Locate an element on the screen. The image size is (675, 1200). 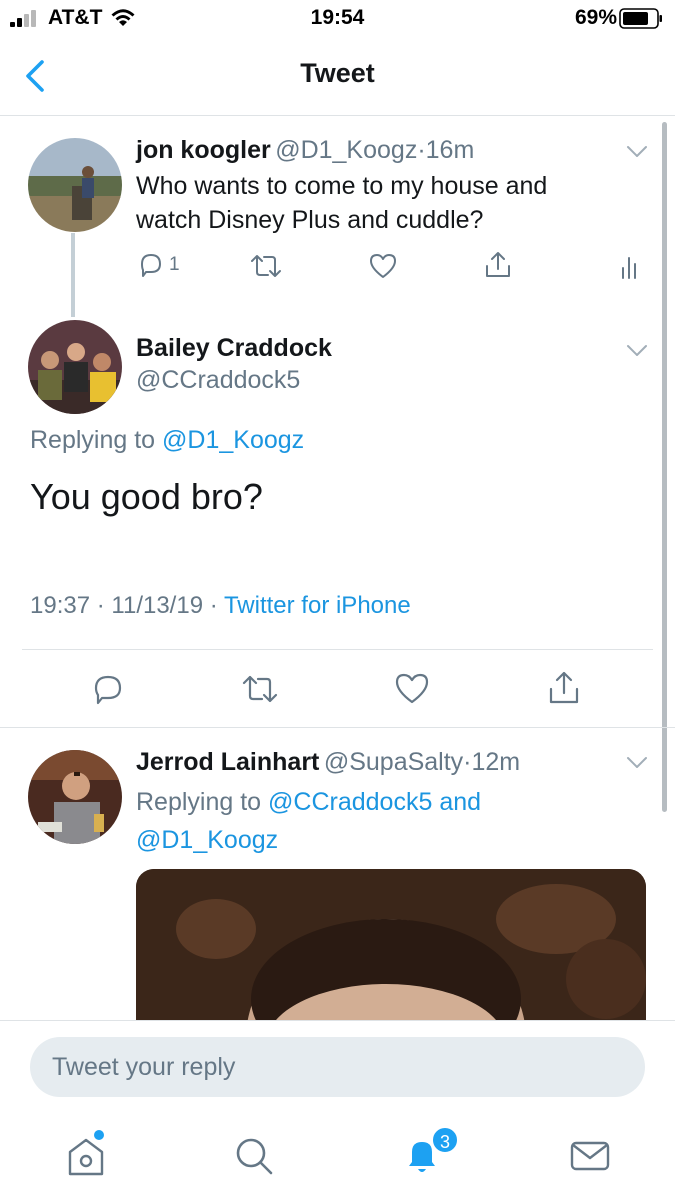
tweet-date: 11/13/19 is located at coordinates (157, 605).